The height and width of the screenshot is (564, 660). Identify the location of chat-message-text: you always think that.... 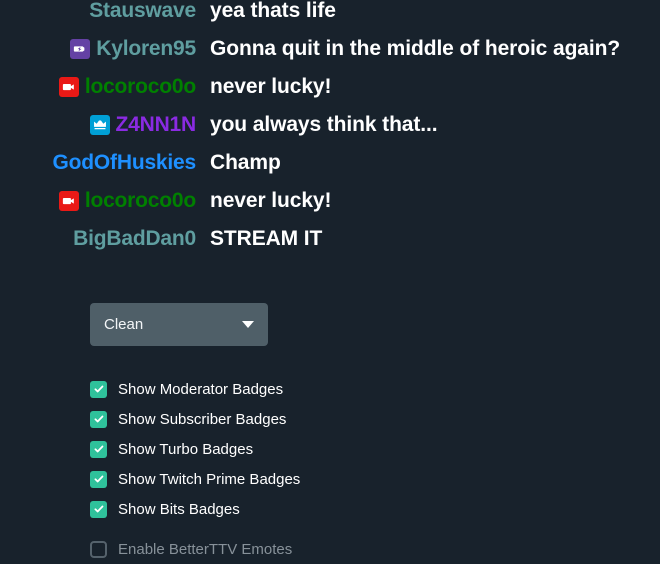
(324, 124).